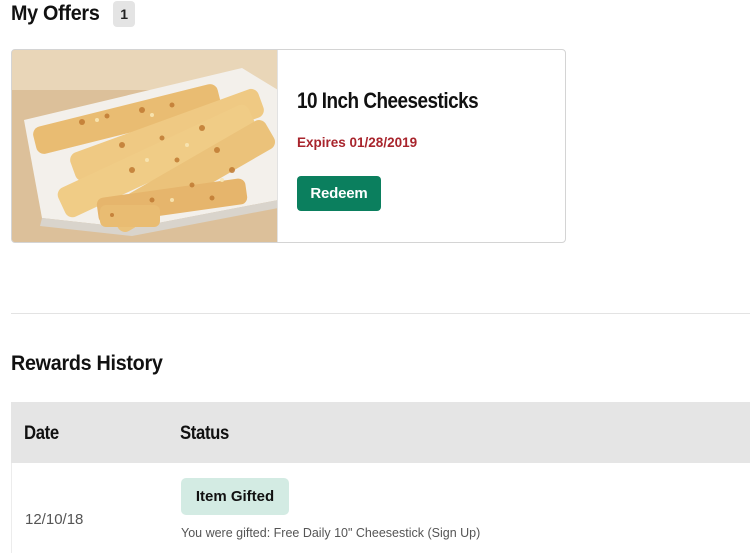 The width and height of the screenshot is (750, 553). What do you see at coordinates (124, 14) in the screenshot?
I see `offers-count-badge: 1` at bounding box center [124, 14].